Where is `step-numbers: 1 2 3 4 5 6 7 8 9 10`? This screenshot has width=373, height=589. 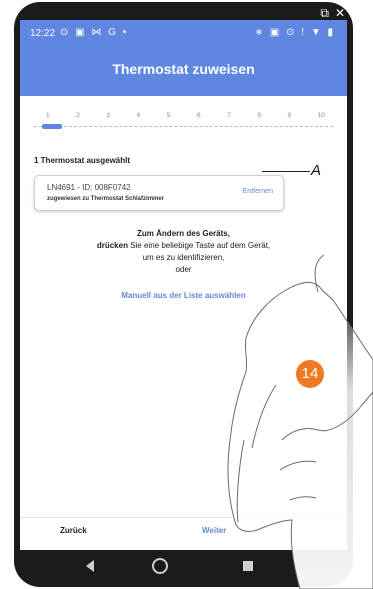
step-numbers: 1 2 3 4 5 6 7 8 9 10 is located at coordinates (183, 115).